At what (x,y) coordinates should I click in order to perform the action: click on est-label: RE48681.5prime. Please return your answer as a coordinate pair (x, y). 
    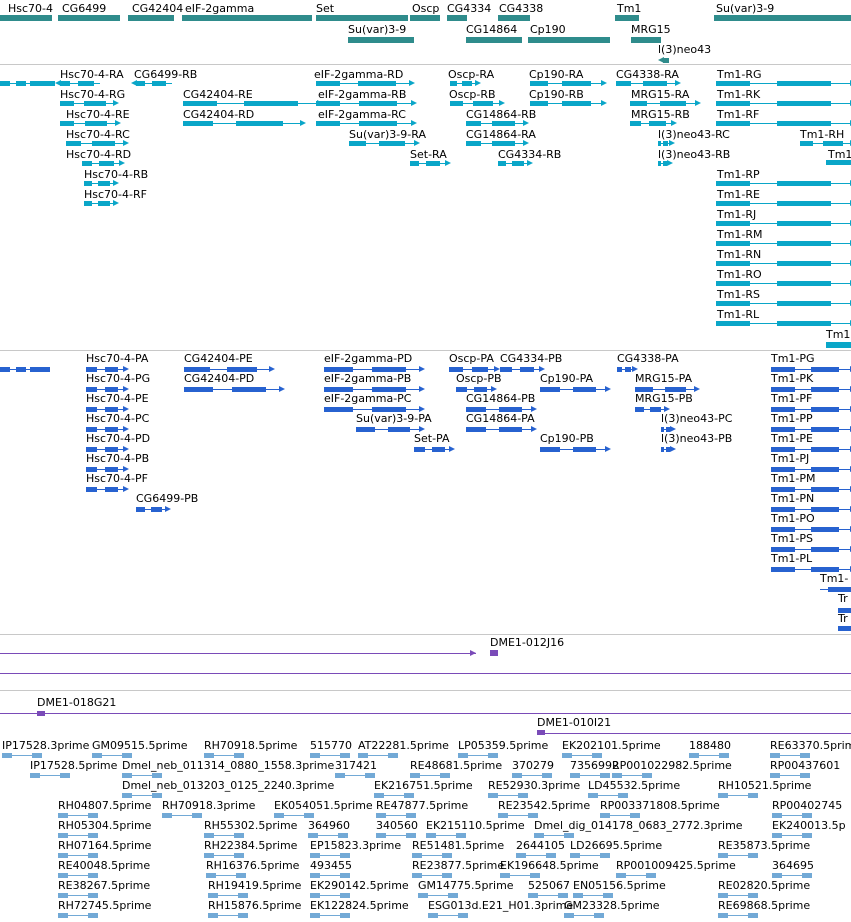
    Looking at the image, I should click on (456, 765).